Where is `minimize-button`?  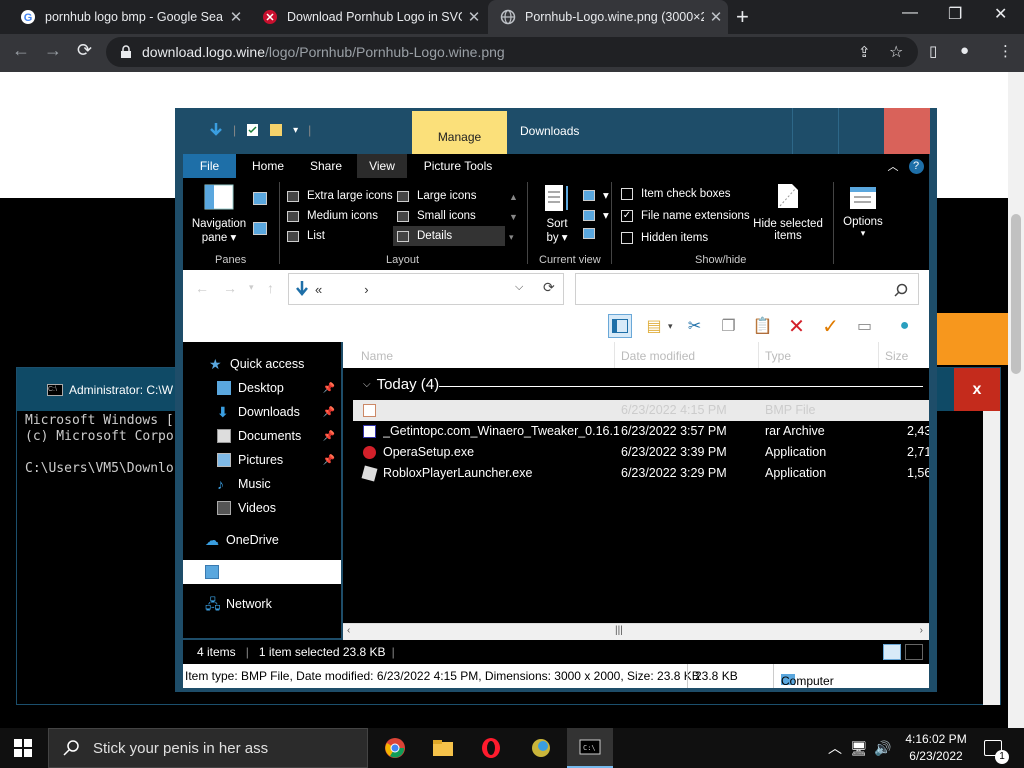
minimize-button is located at coordinates (815, 131).